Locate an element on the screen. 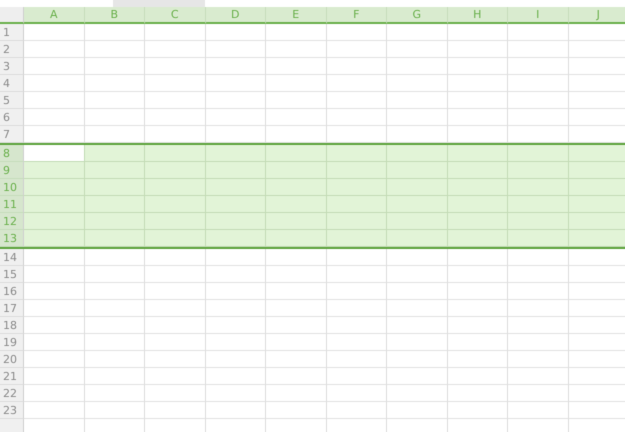 The image size is (625, 432). row-header: 20 is located at coordinates (12, 359).